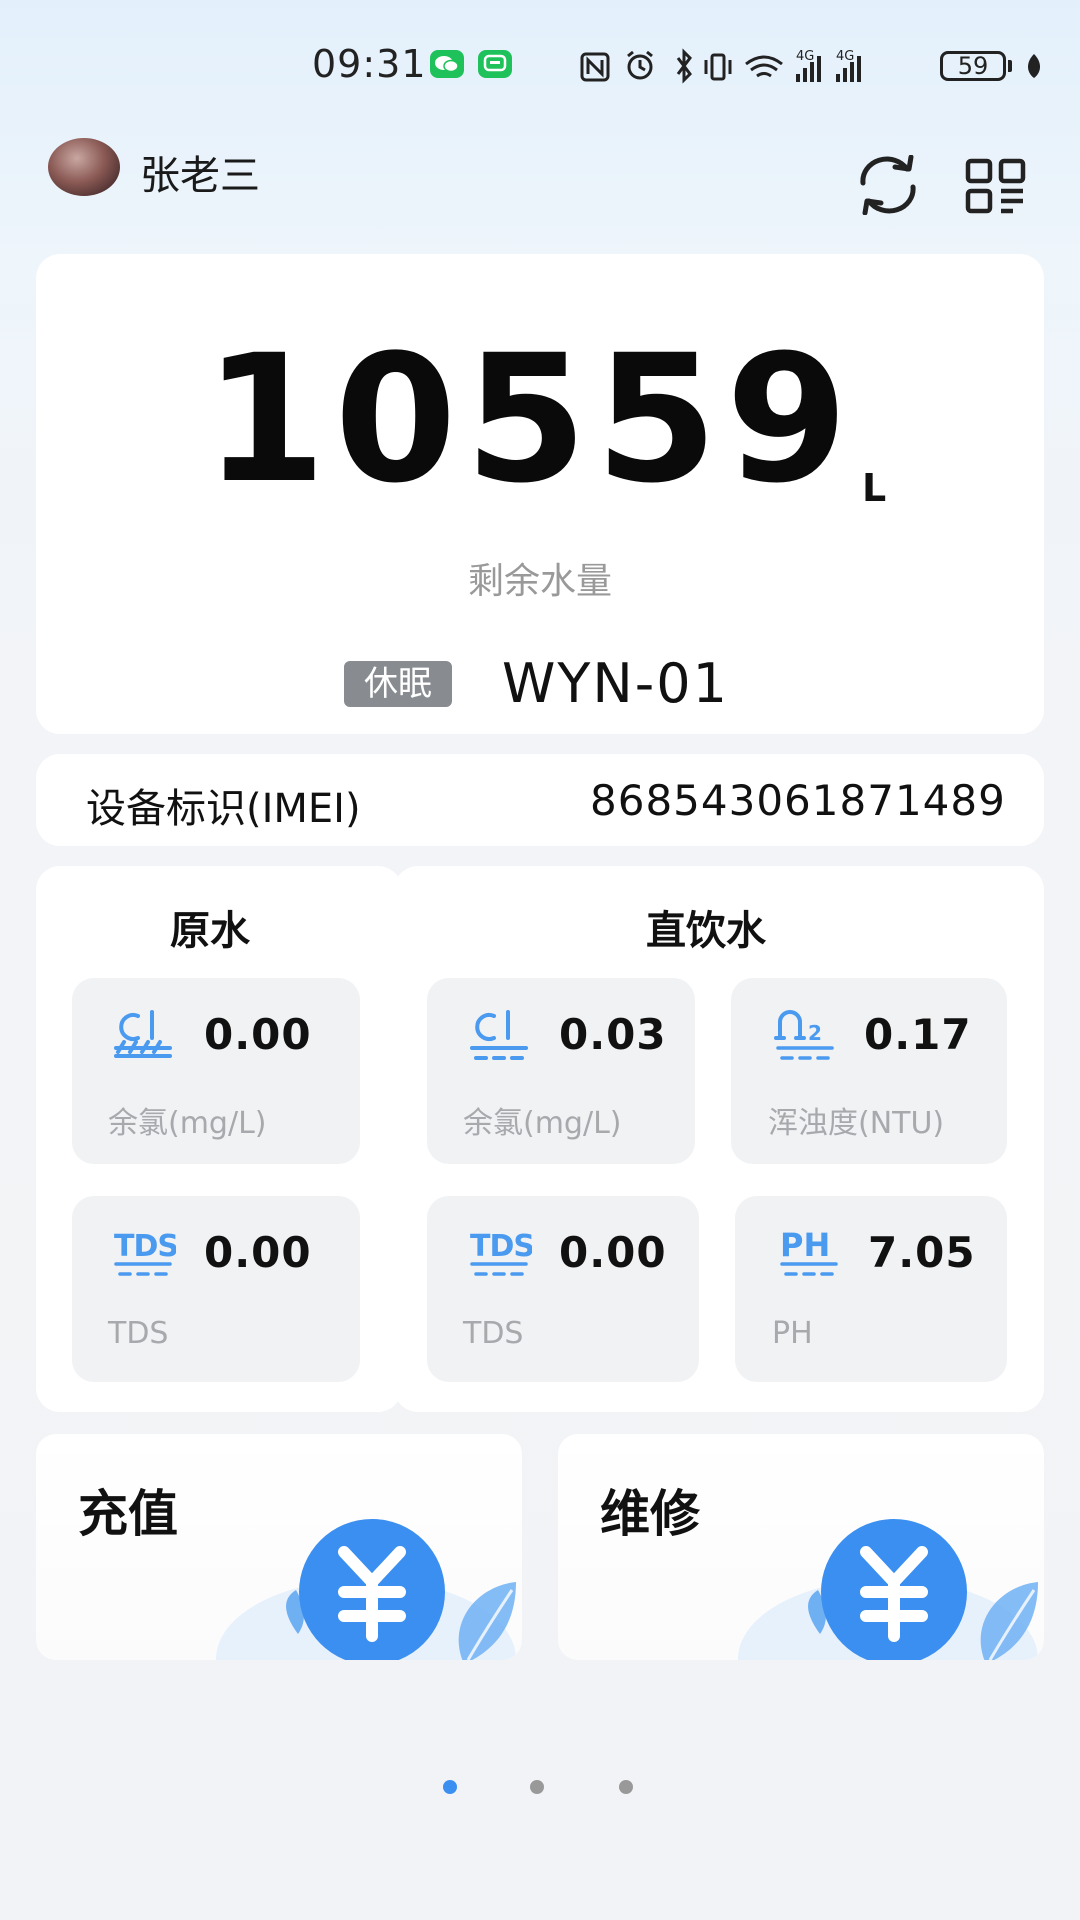 Image resolution: width=1080 pixels, height=1920 pixels. Describe the element at coordinates (447, 64) in the screenshot. I see `wechat-icon` at that location.